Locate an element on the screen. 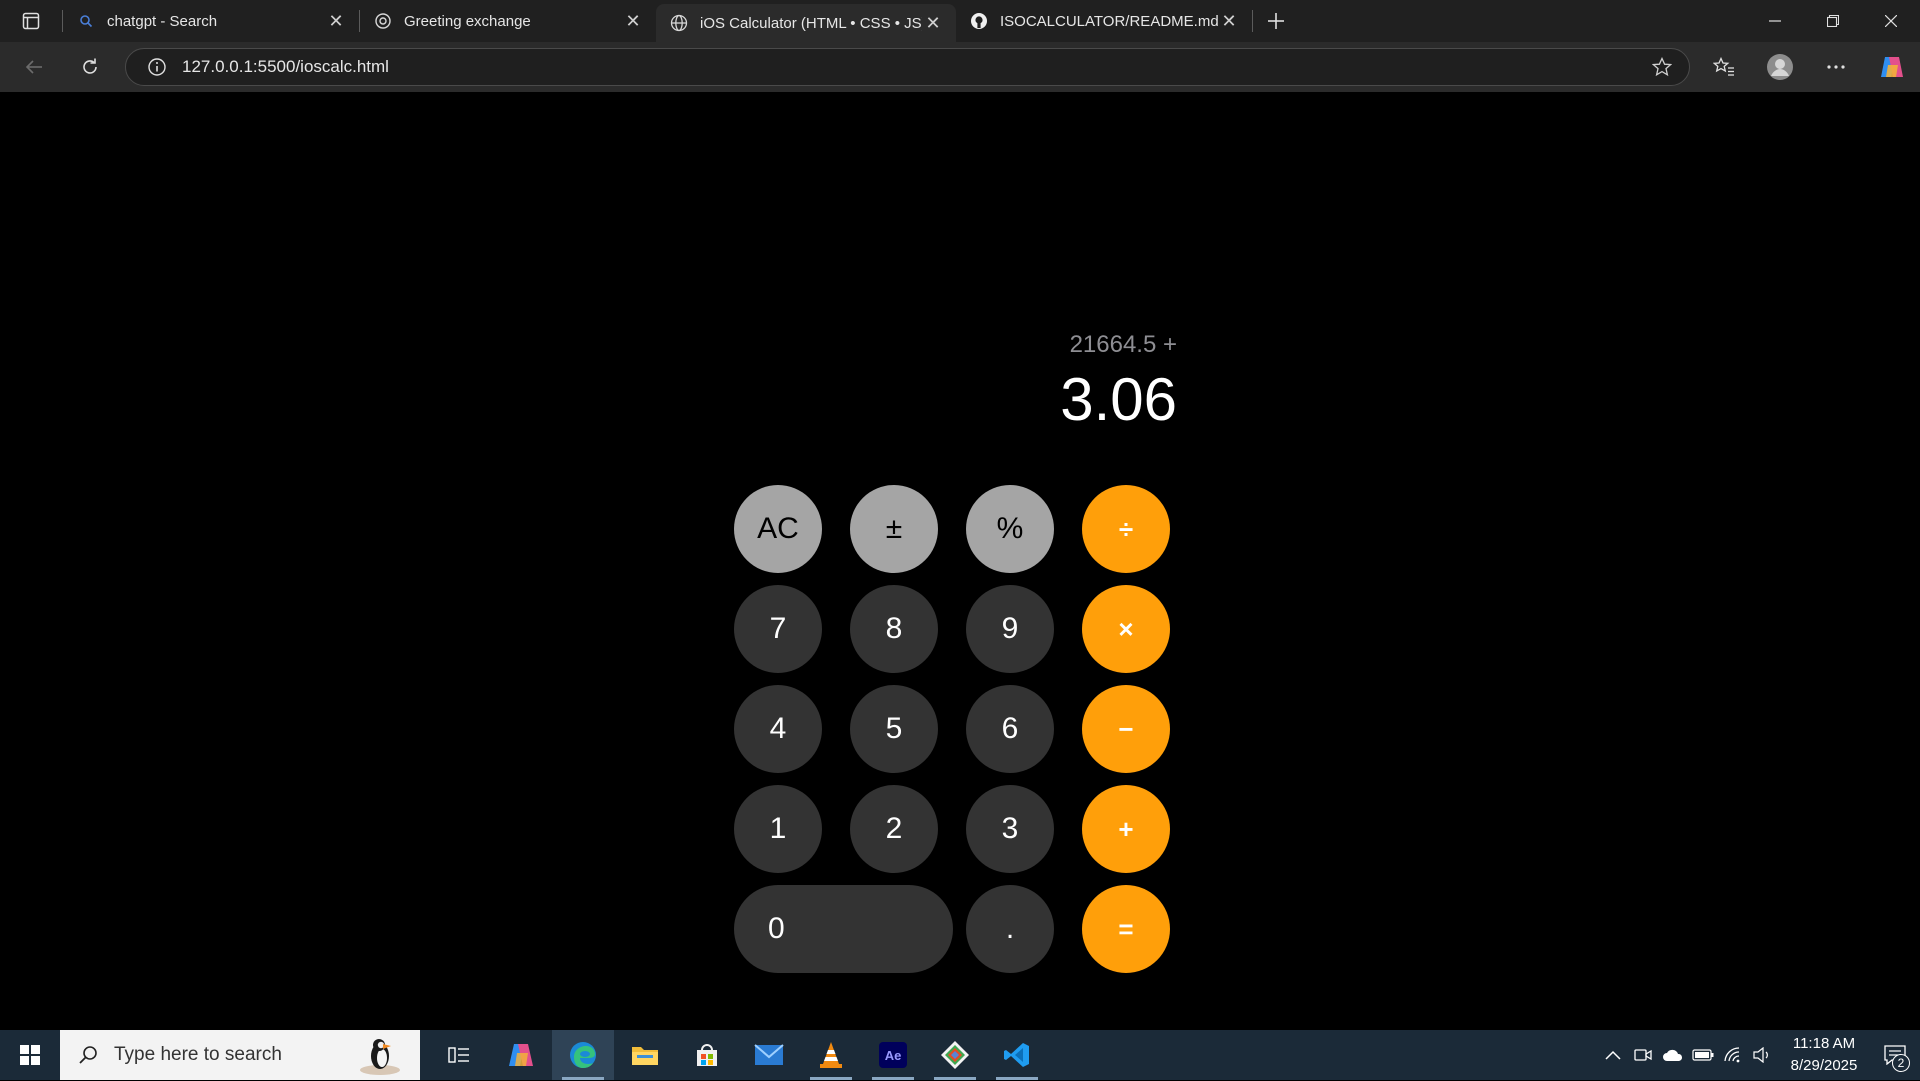 The height and width of the screenshot is (1081, 1920). digit-1-button: 1 is located at coordinates (778, 829).